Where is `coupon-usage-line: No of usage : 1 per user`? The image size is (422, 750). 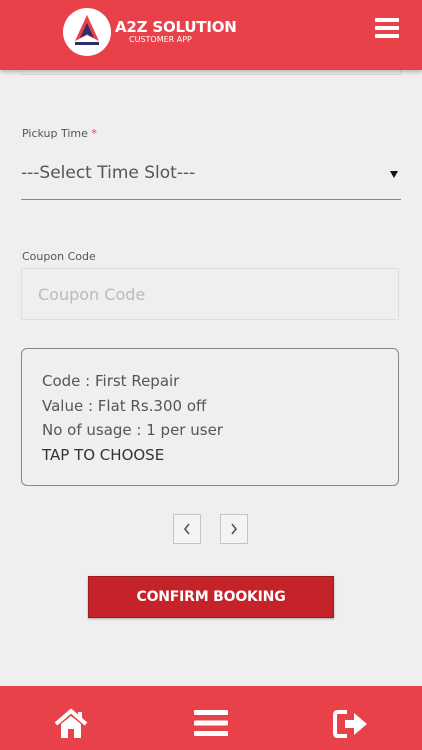
coupon-usage-line: No of usage : 1 per user is located at coordinates (132, 430).